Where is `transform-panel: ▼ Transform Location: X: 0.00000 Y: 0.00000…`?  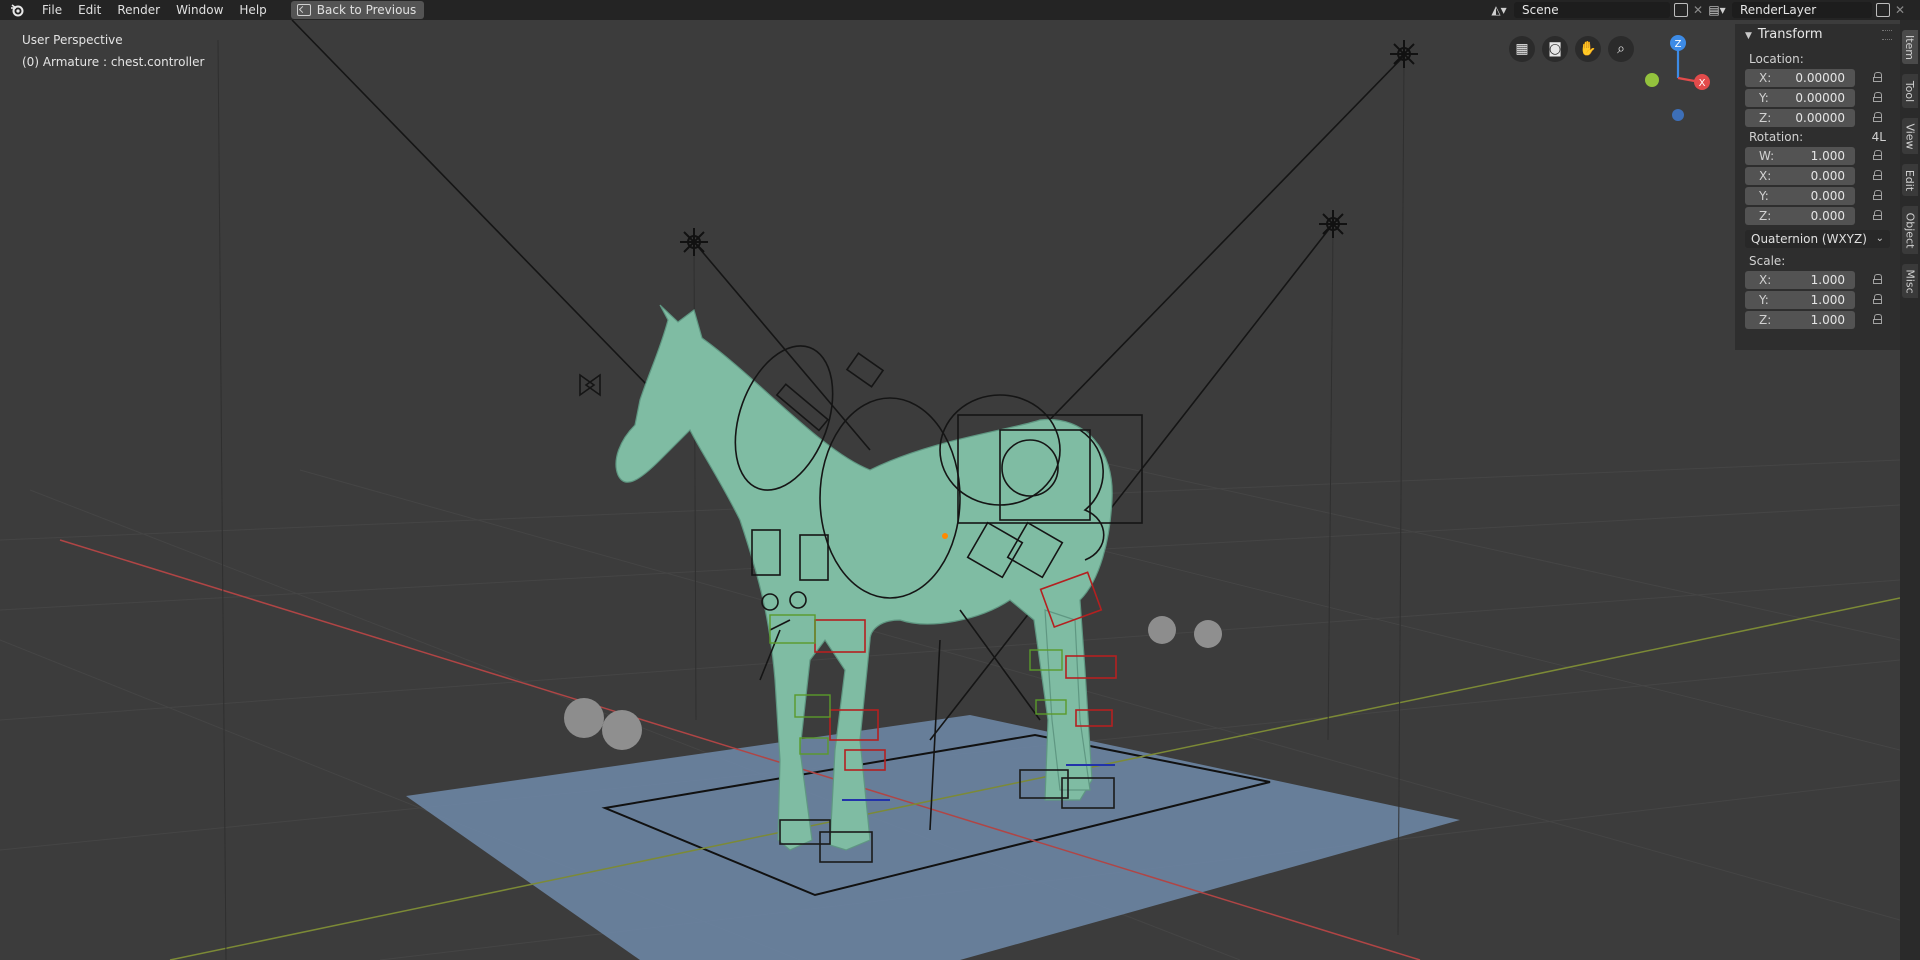
transform-panel: ▼ Transform Location: X: 0.00000 Y: 0.00000… is located at coordinates (1817, 187).